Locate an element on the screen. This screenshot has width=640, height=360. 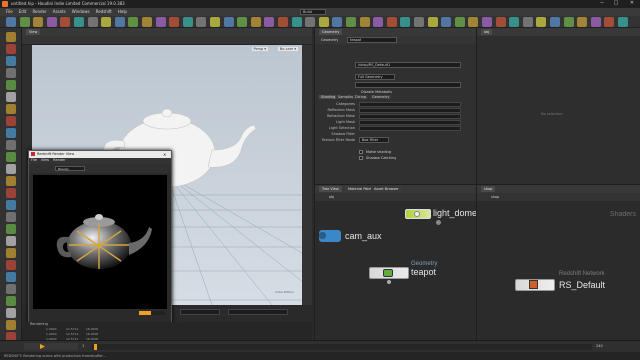
camera-menu: Persp ▾ is located at coordinates (259, 49).